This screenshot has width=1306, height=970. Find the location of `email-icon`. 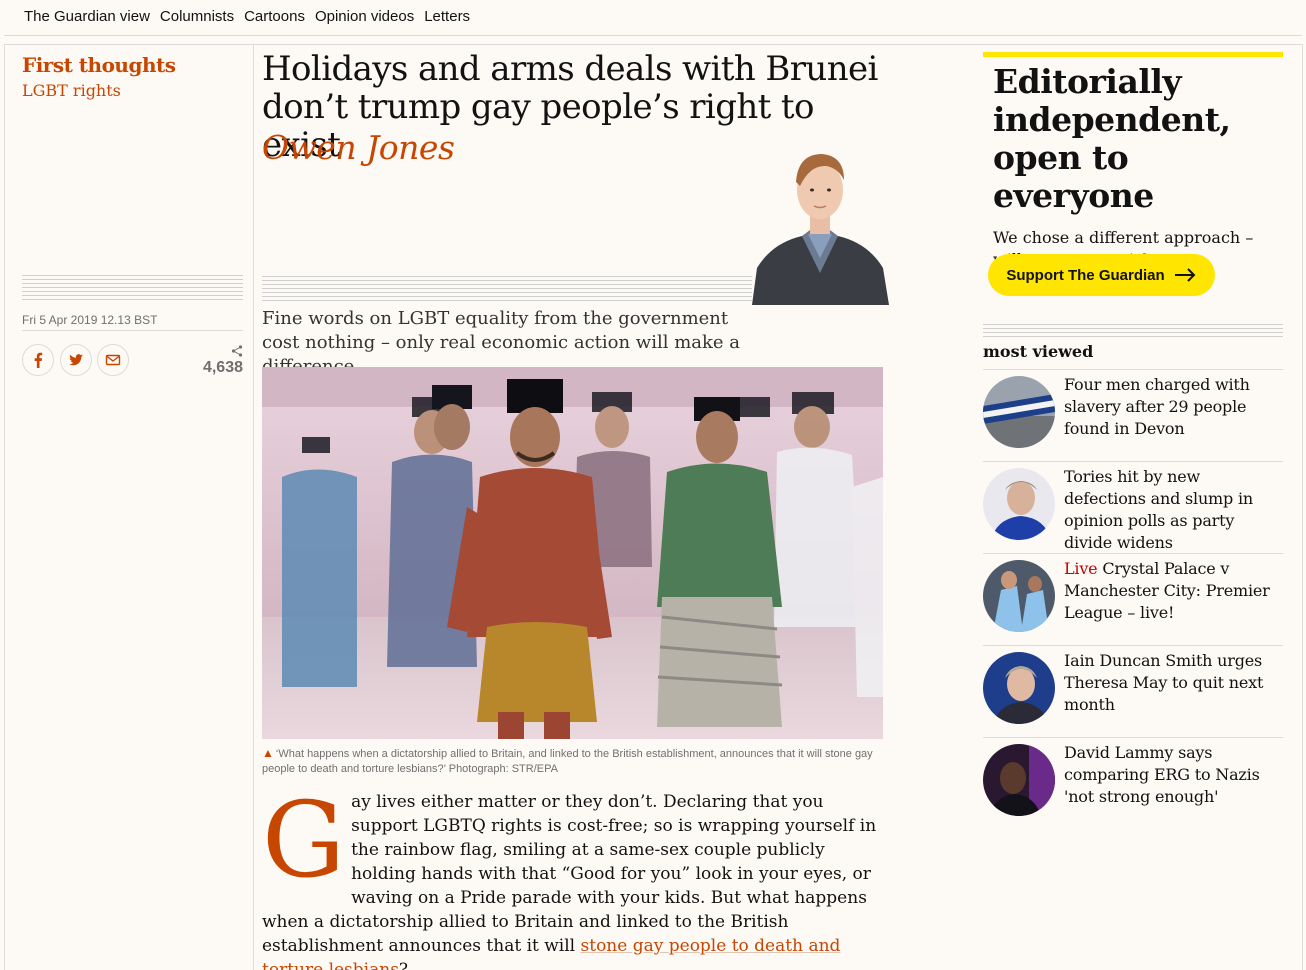

email-icon is located at coordinates (113, 360).